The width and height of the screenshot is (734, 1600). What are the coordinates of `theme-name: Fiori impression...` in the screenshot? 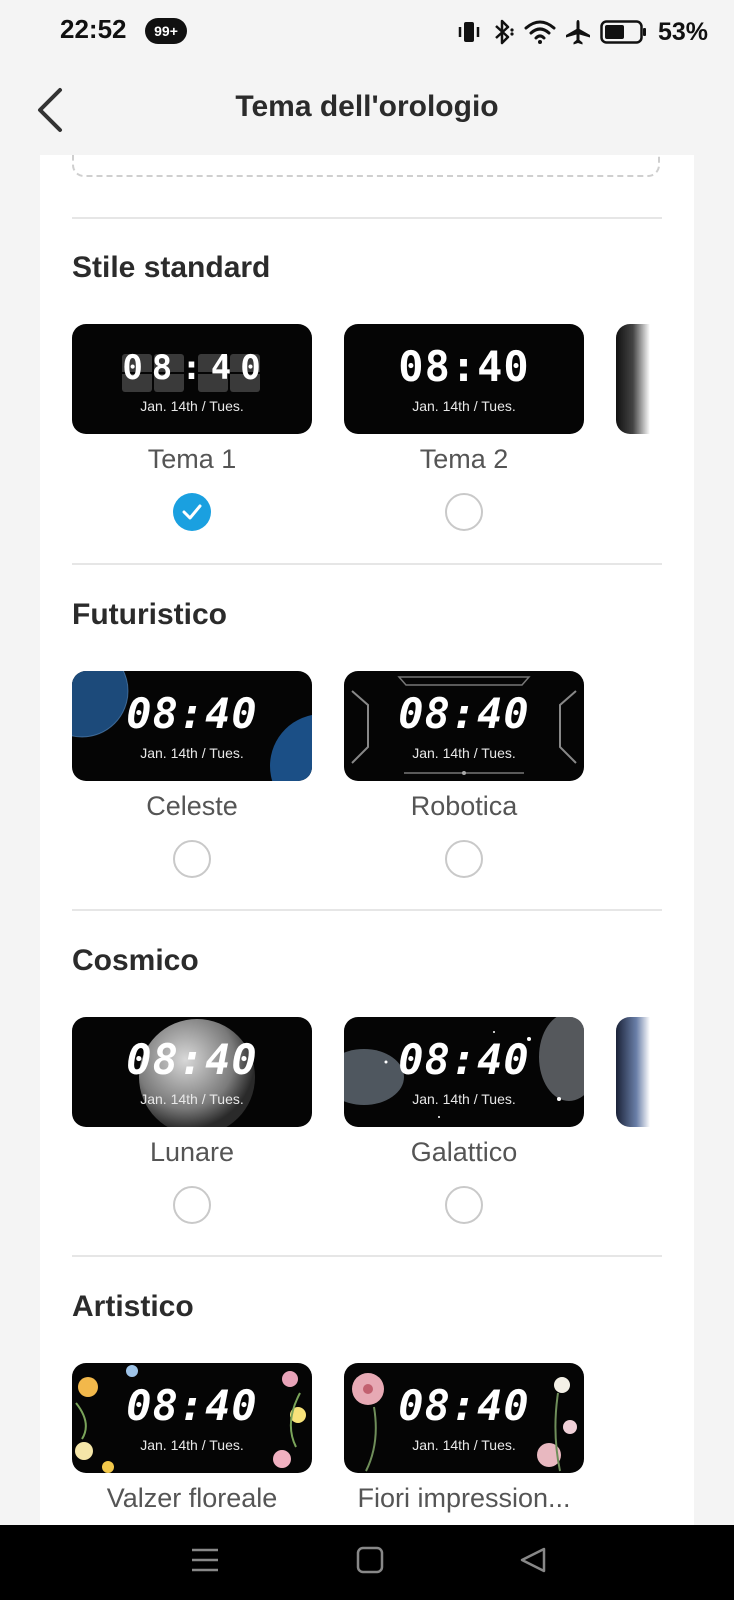 It's located at (464, 1498).